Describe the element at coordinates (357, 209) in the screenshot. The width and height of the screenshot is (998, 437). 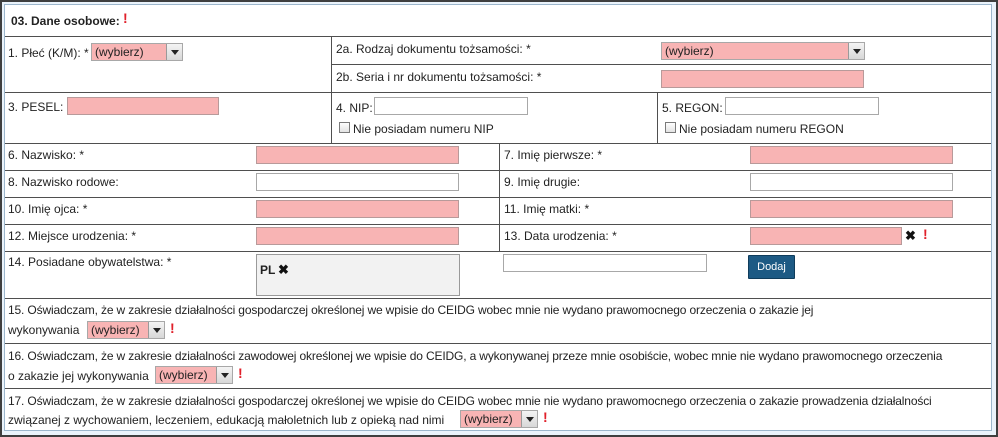
I see `imie-ojca-input` at that location.